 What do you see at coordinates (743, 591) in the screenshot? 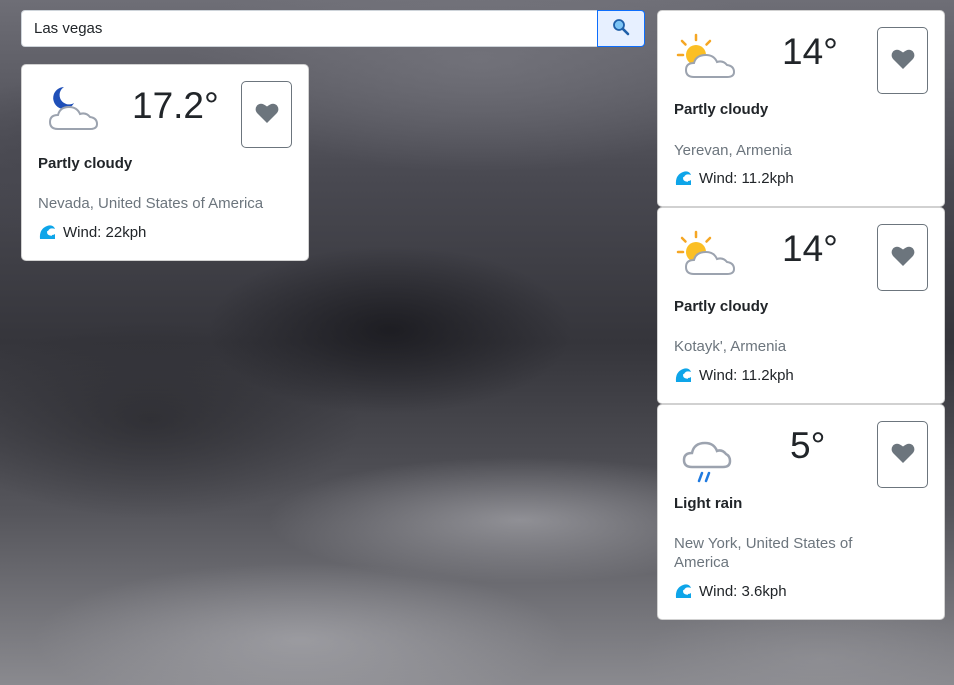
I see `wind-text: Wind: 3.6kph` at bounding box center [743, 591].